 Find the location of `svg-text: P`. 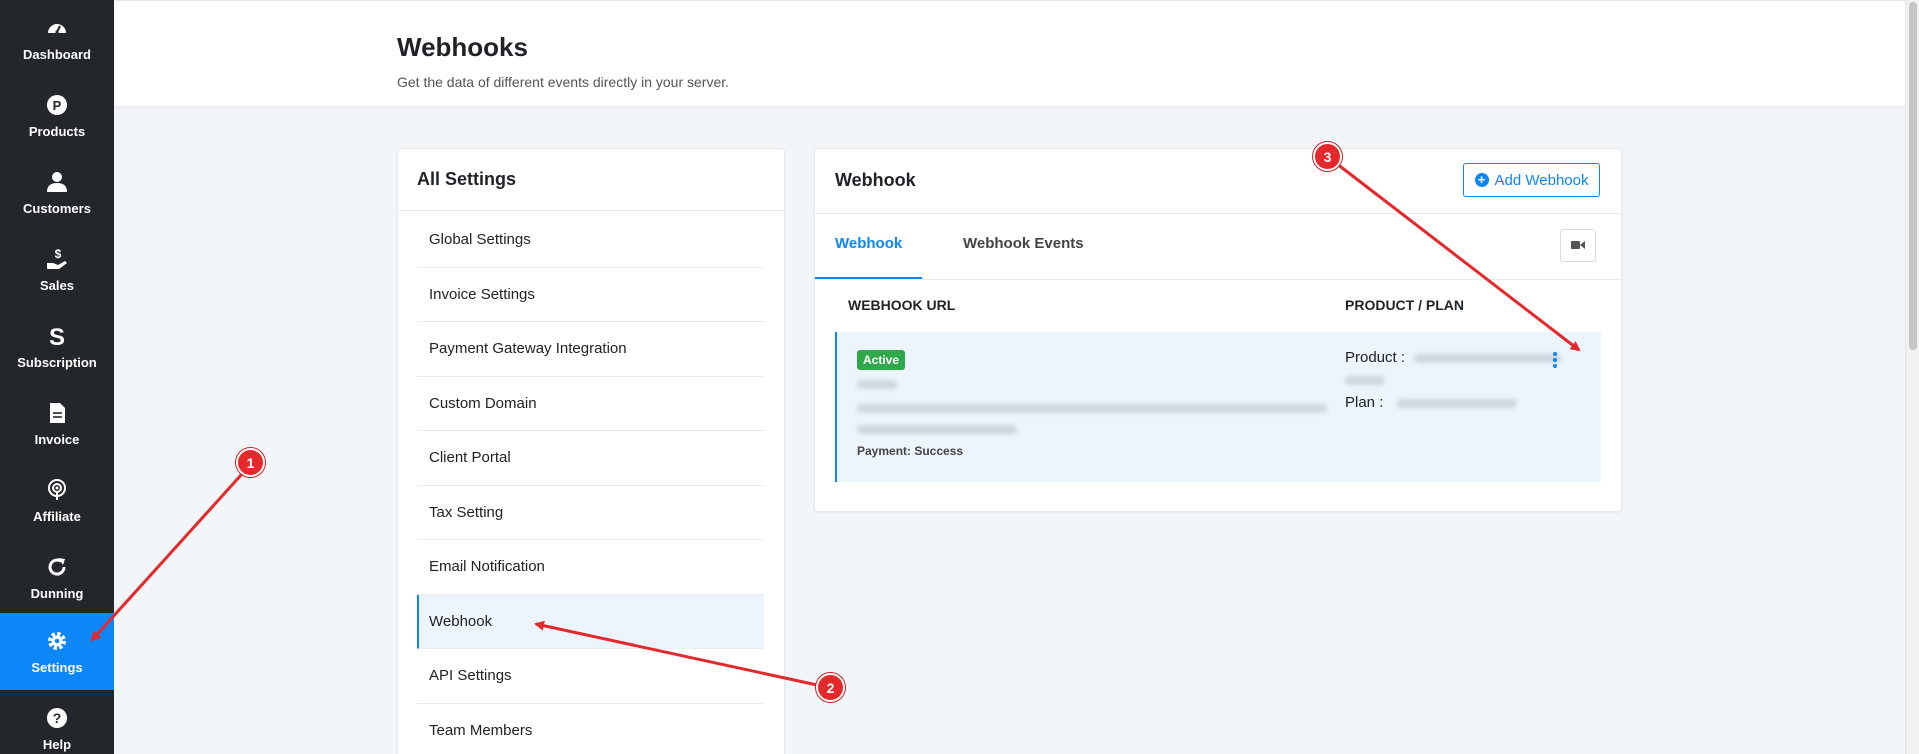

svg-text: P is located at coordinates (57, 105).